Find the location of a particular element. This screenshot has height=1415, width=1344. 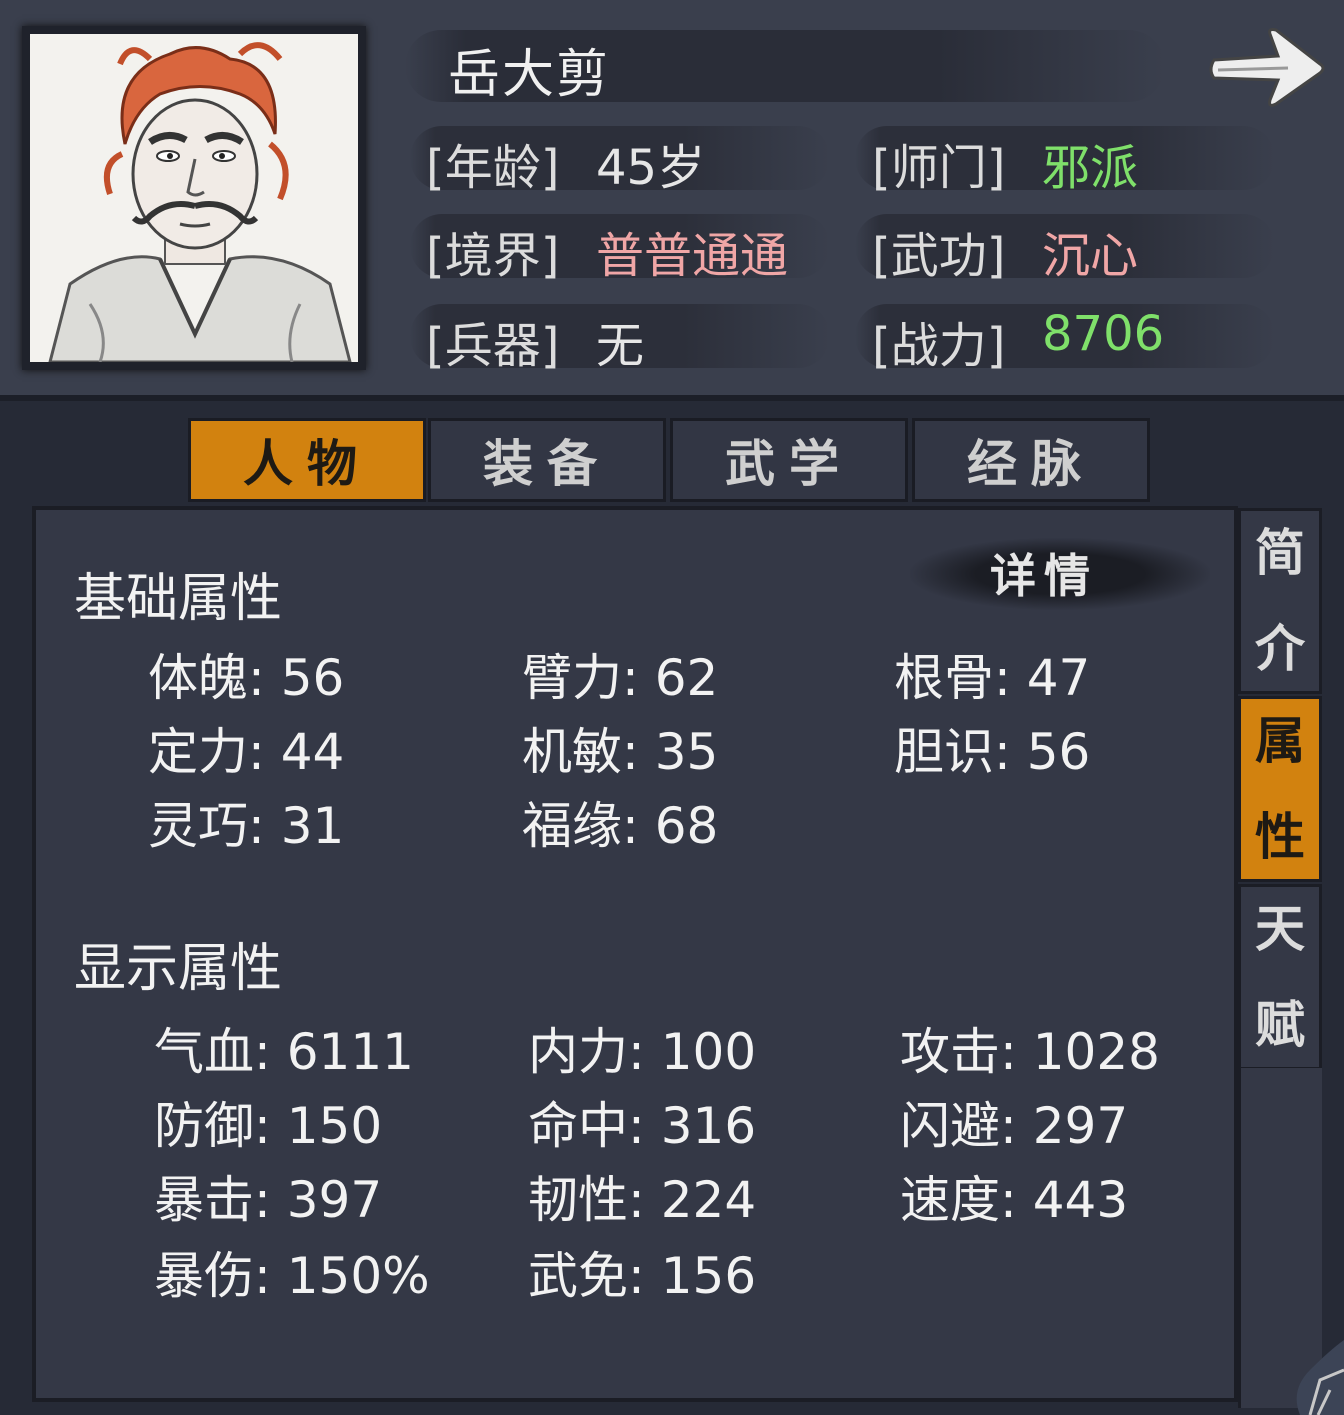

stat-inner-power: 内力: 100 is located at coordinates (642, 1052).